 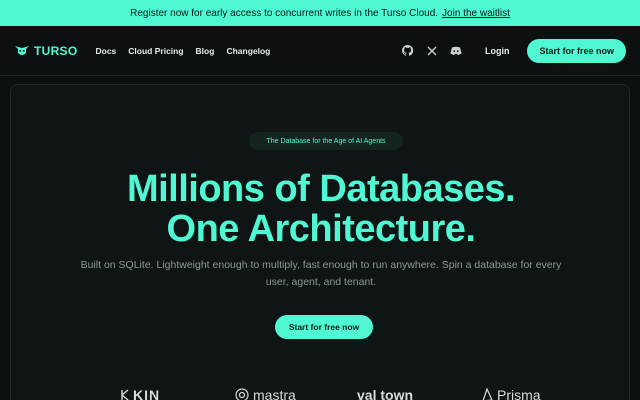 What do you see at coordinates (324, 327) in the screenshot?
I see `hero-start-free-button: Start for free now` at bounding box center [324, 327].